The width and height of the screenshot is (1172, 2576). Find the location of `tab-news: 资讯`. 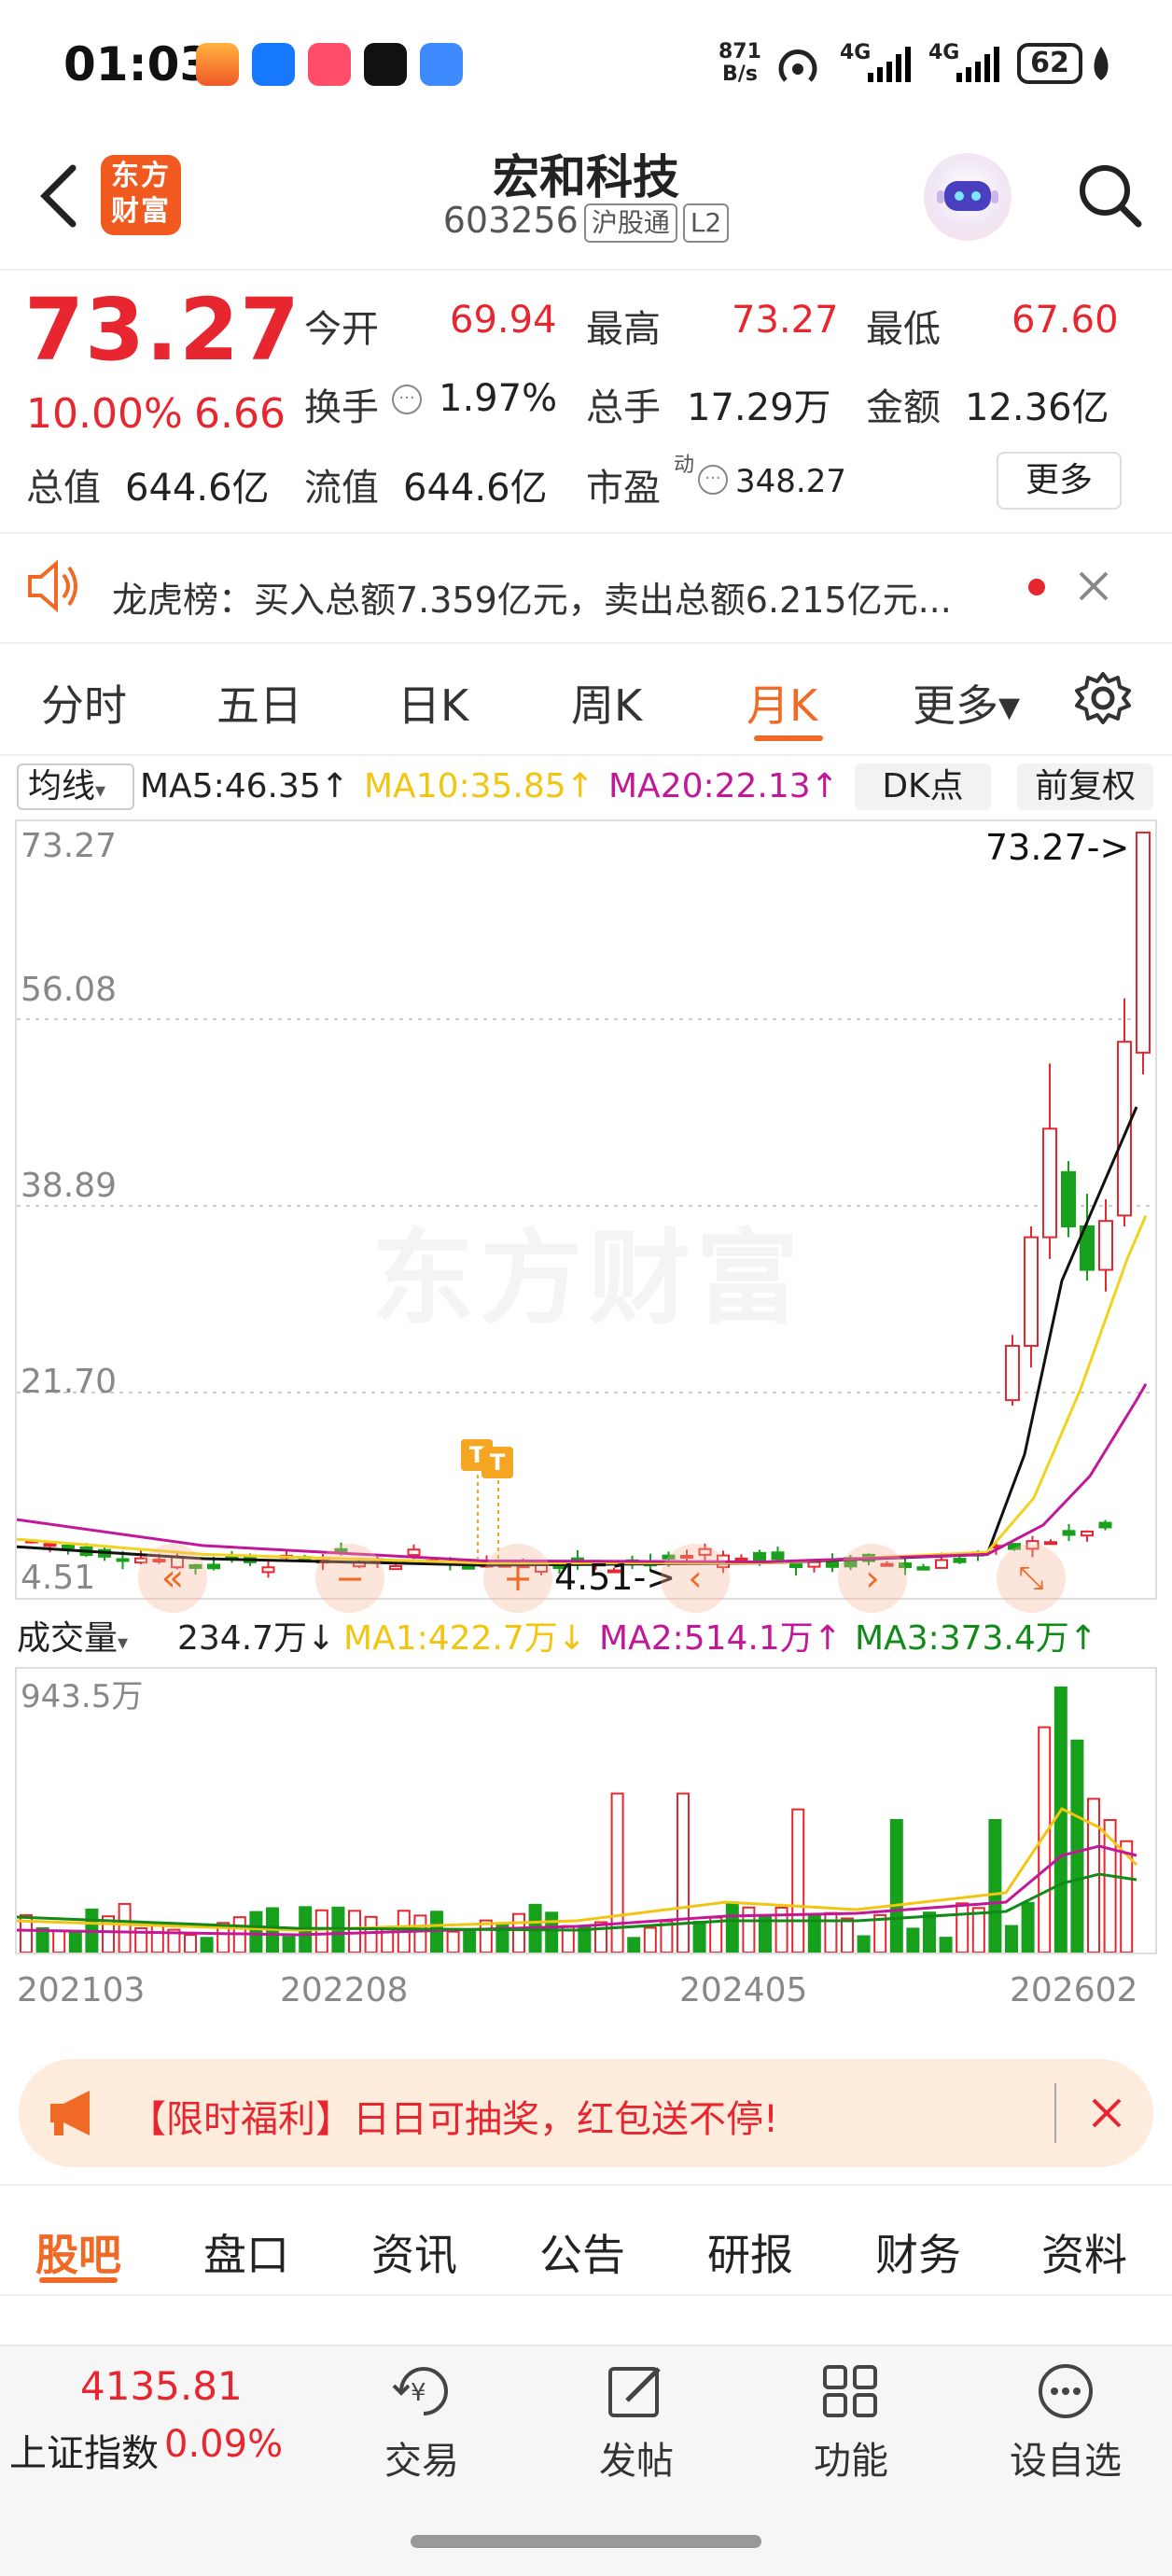

tab-news: 资讯 is located at coordinates (414, 2252).